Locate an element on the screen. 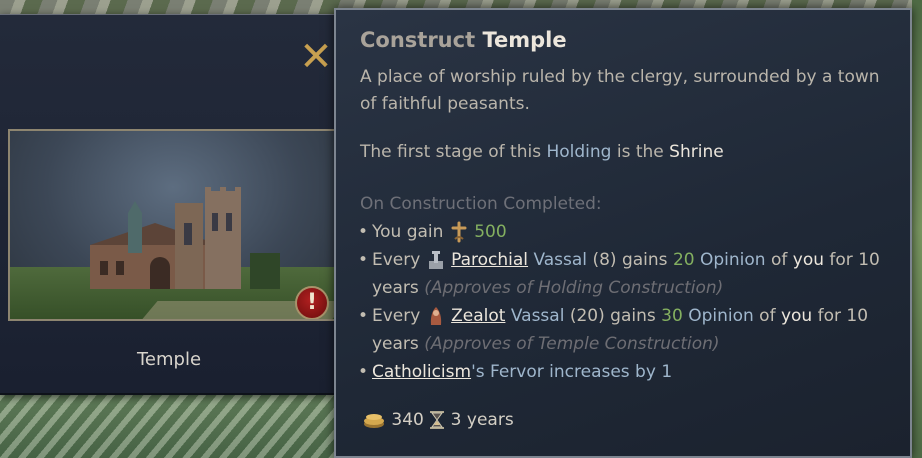  parochial-reason: (Approves of Holding Construction) is located at coordinates (574, 288).